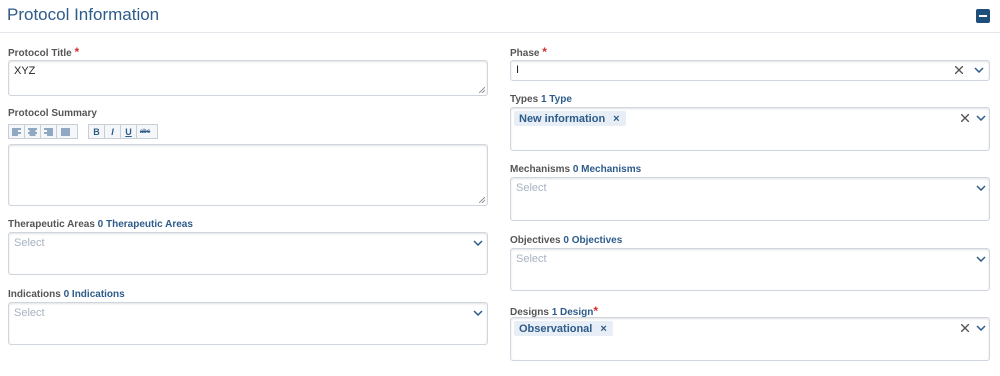 Image resolution: width=1000 pixels, height=376 pixels. I want to click on therapeutic-areas-select: Select, so click(248, 253).